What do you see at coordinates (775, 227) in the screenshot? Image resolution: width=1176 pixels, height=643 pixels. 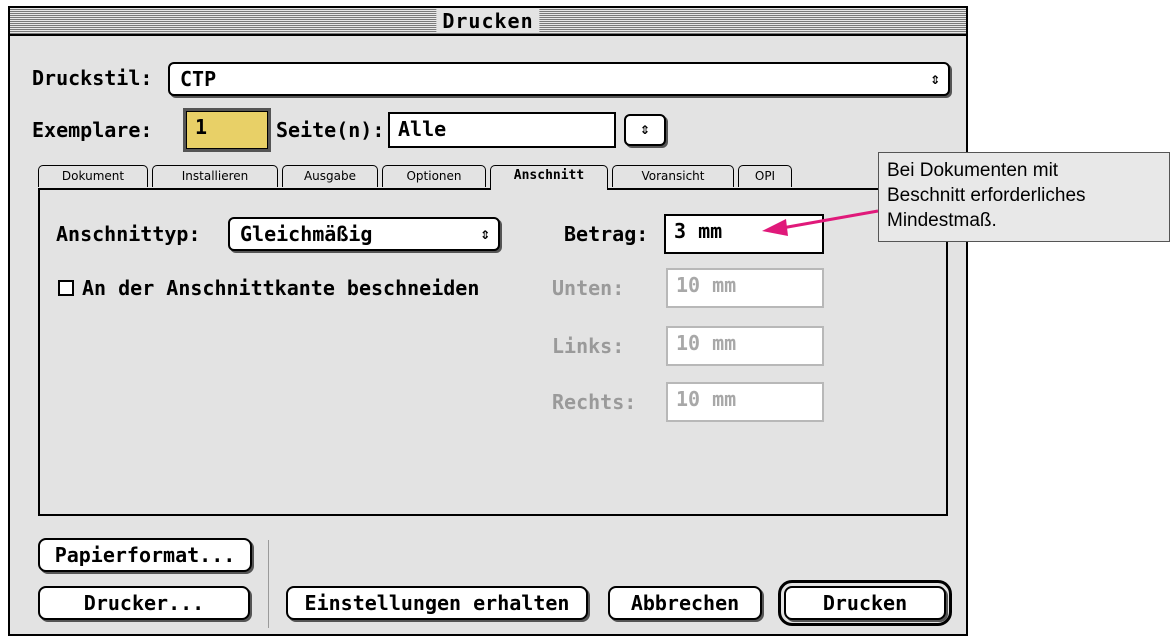 I see `callout-arrow-head` at bounding box center [775, 227].